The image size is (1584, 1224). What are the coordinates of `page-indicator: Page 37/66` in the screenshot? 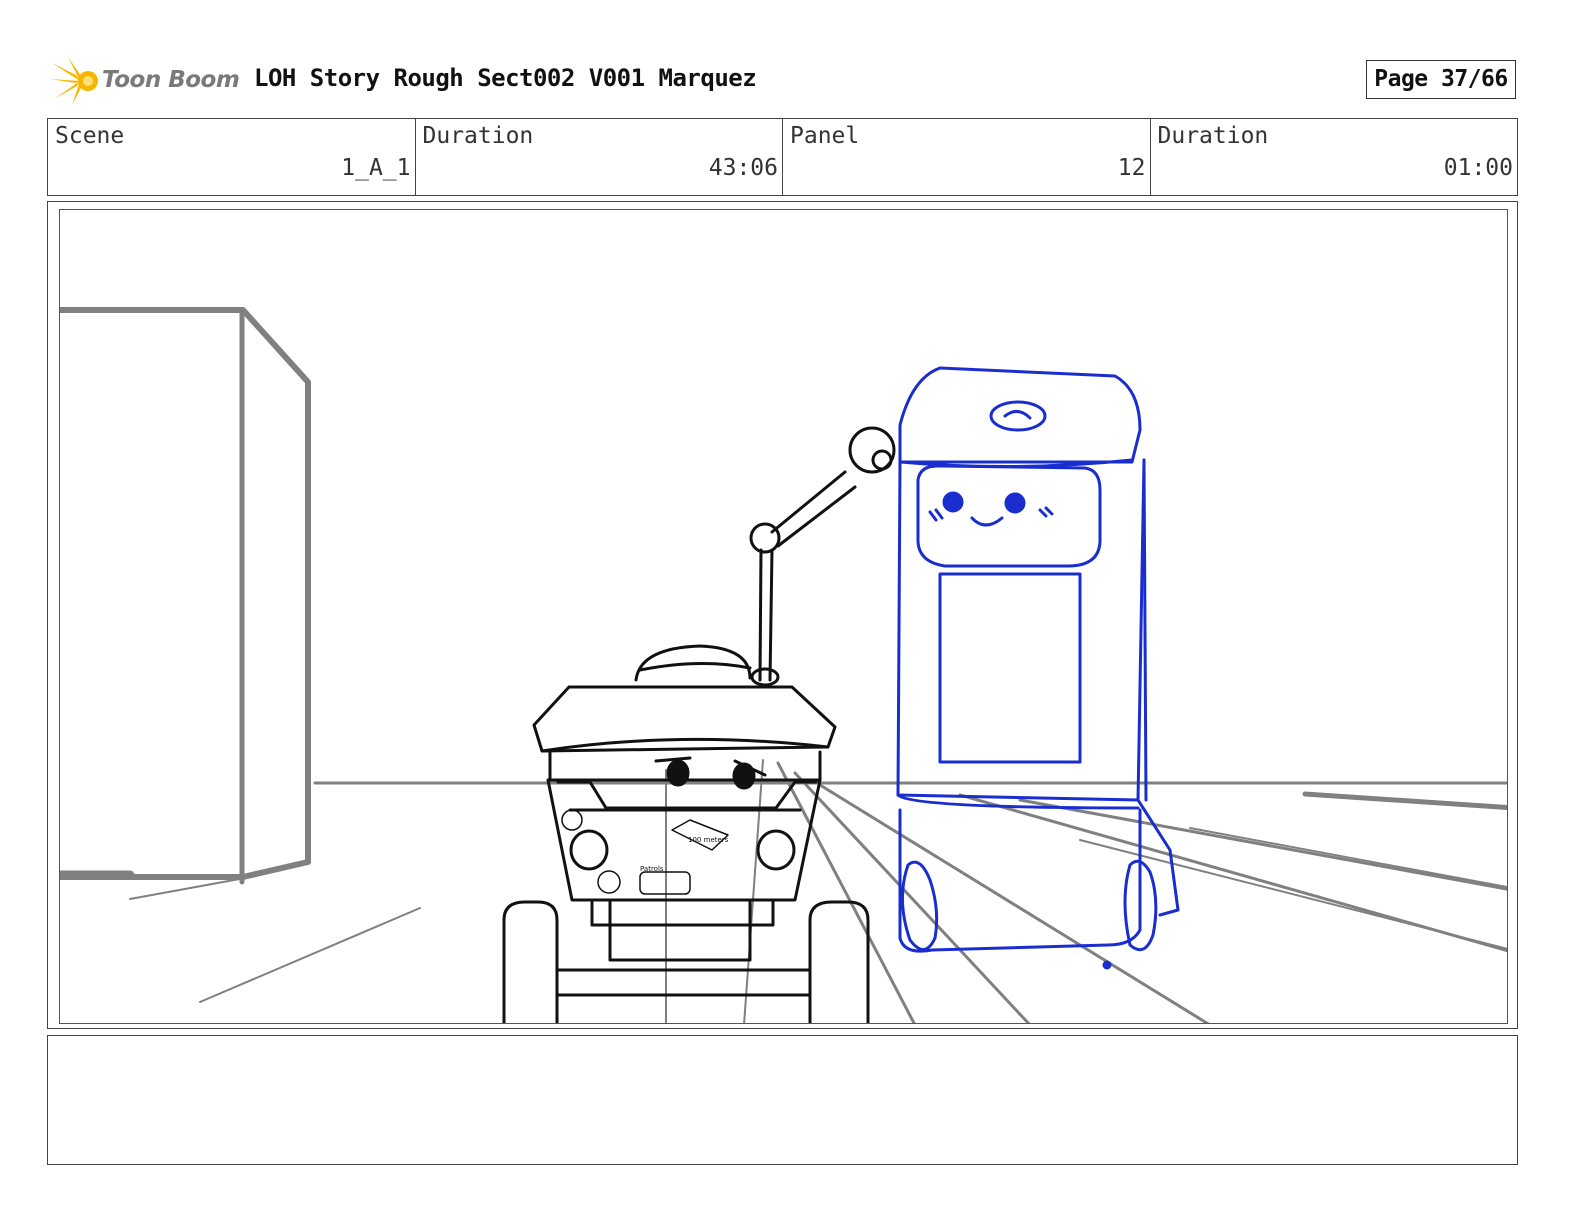 It's located at (1441, 79).